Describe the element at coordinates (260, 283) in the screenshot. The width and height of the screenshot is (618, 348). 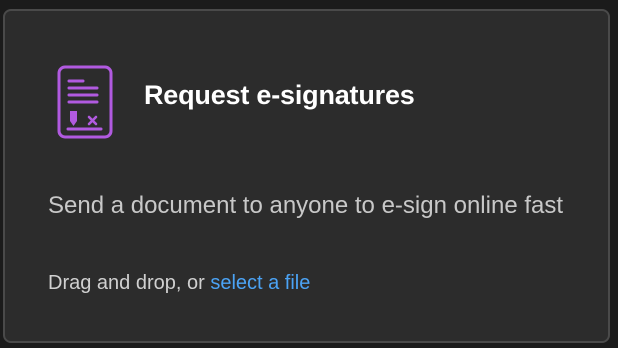
I see `select-file-link: select a file` at that location.